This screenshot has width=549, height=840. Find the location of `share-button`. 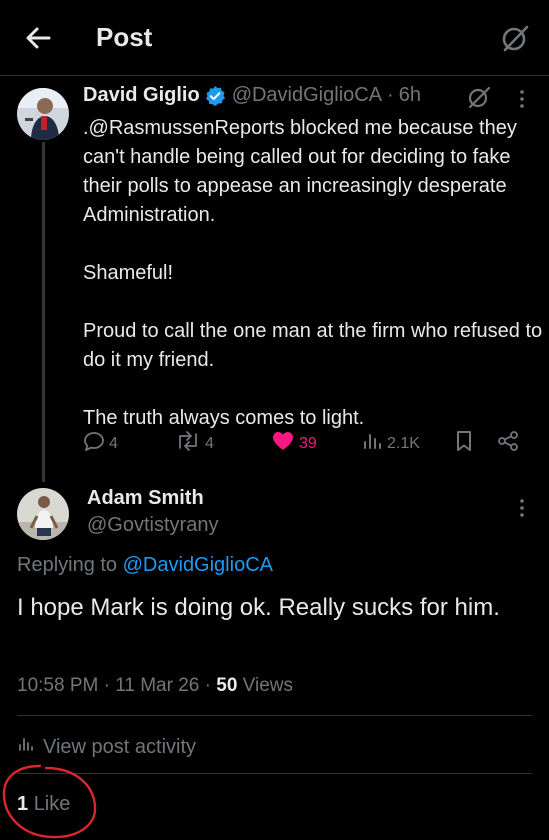

share-button is located at coordinates (510, 443).